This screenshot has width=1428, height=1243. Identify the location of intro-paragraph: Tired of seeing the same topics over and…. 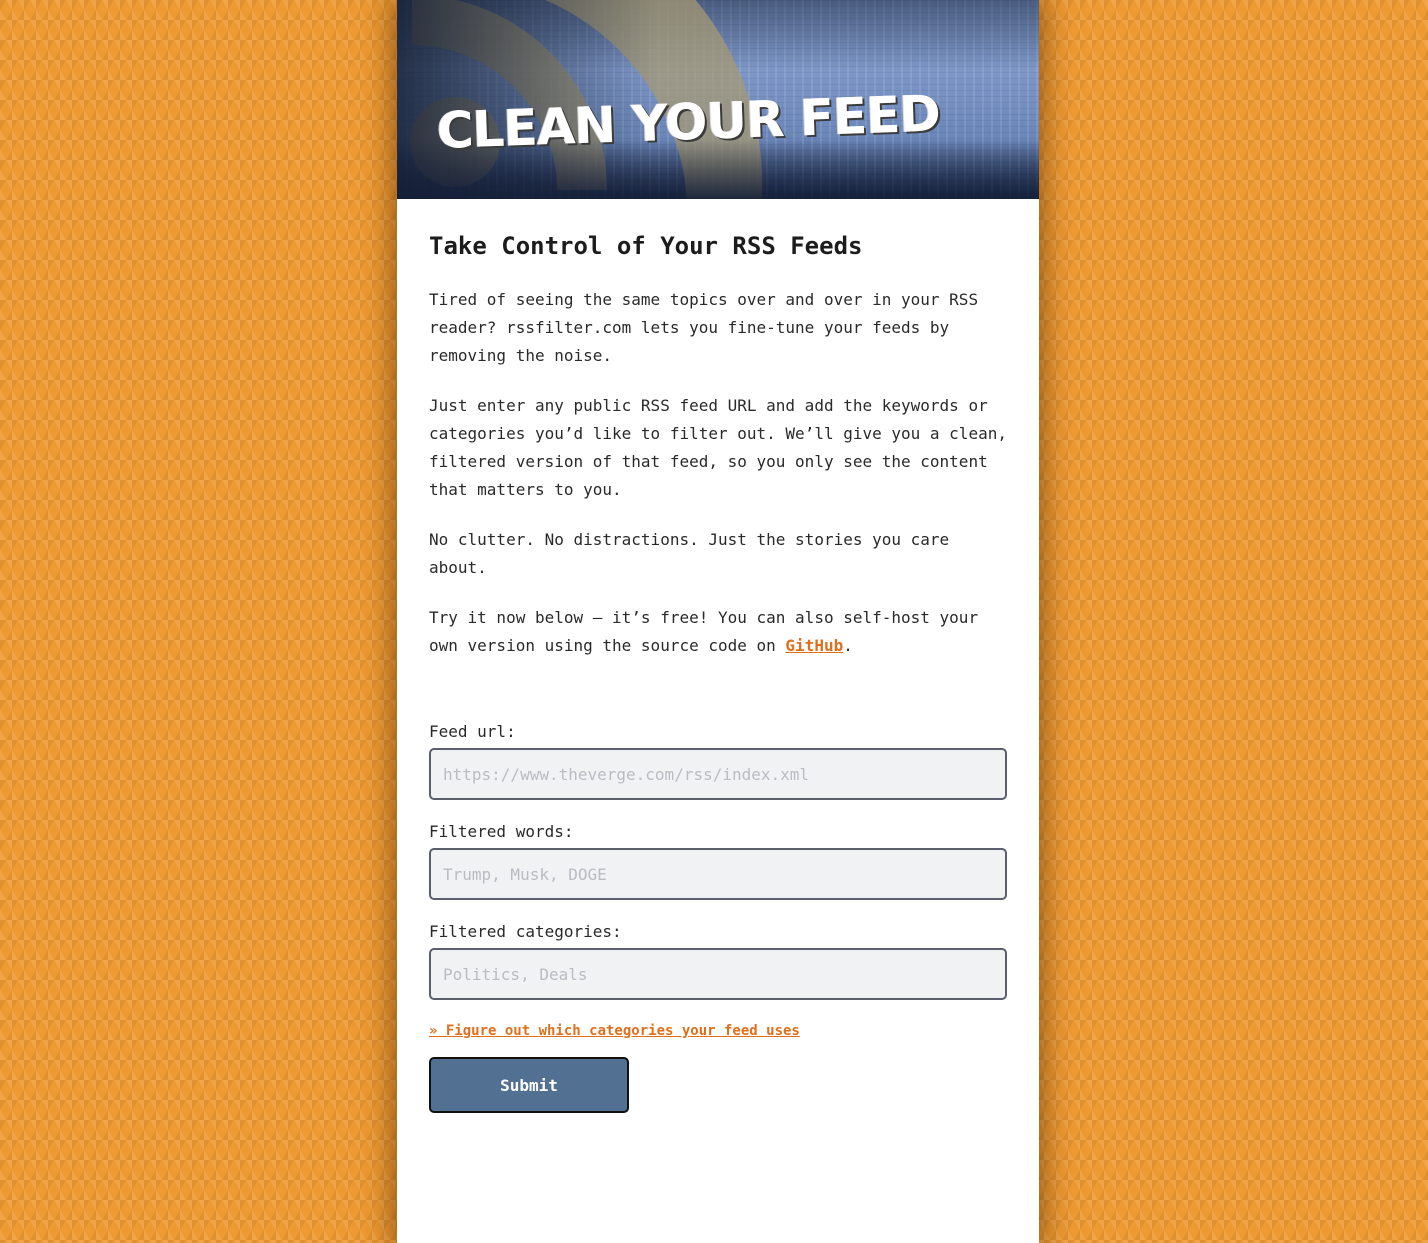
(704, 327).